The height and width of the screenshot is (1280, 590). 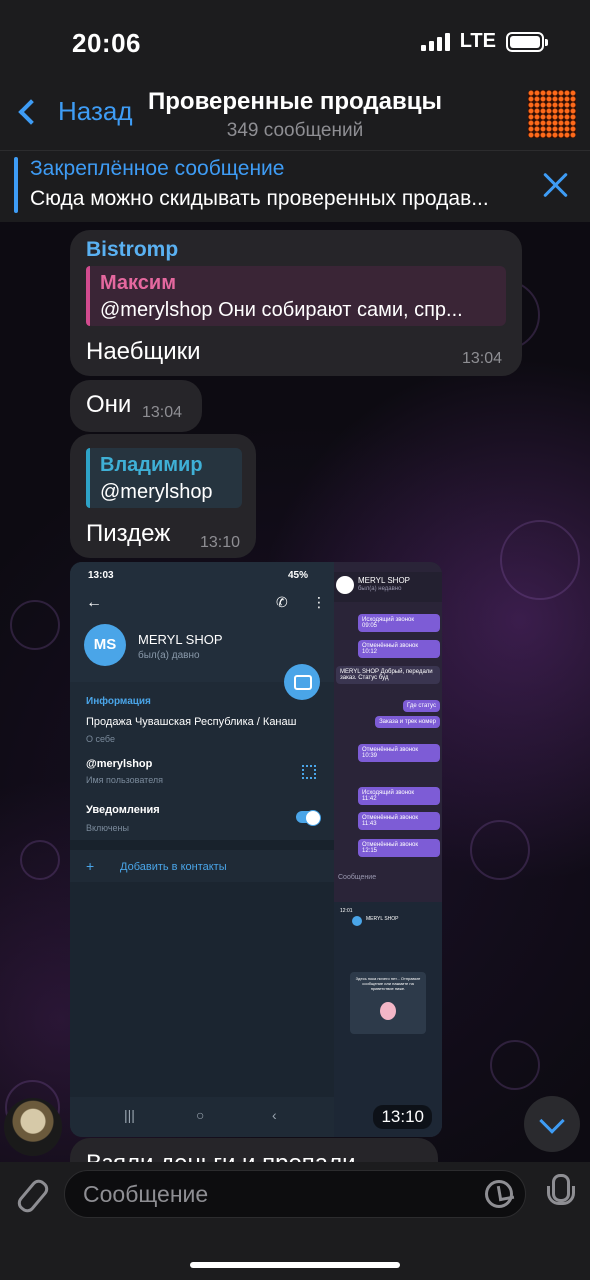 I want to click on reply-quote: Владимир @merylshop, so click(x=164, y=478).